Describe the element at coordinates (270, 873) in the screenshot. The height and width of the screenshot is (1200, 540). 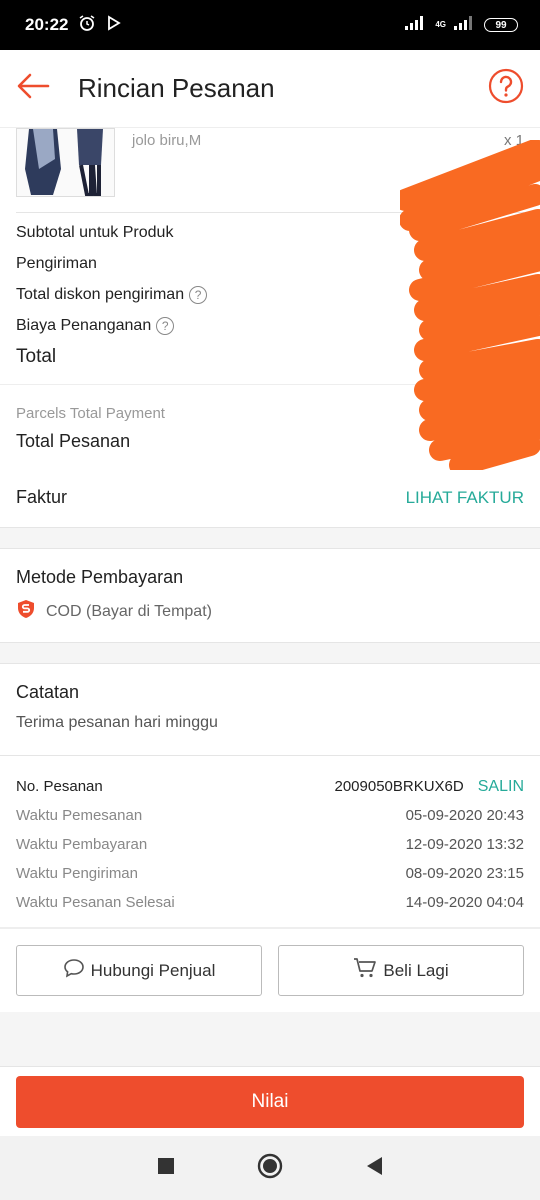
I see `shipping-time-row: Waktu Pengiriman 08-09-2020 23:15` at that location.